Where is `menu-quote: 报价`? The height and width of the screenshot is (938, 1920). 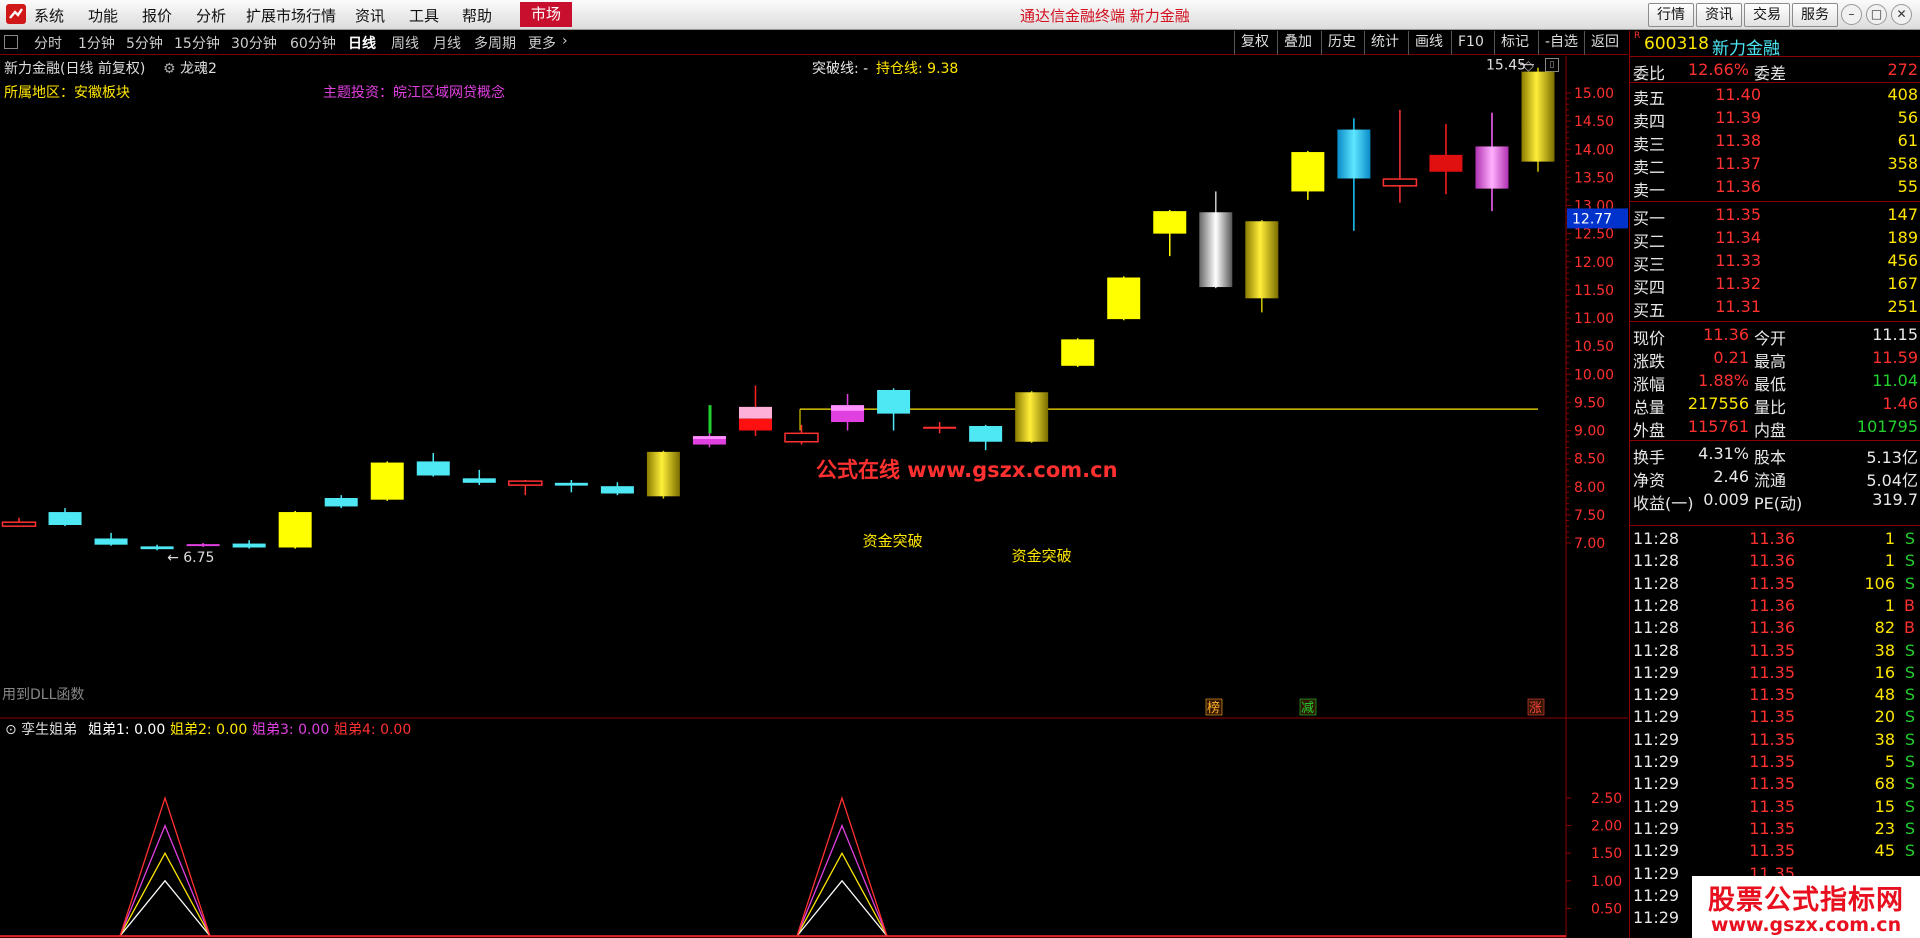
menu-quote: 报价 is located at coordinates (157, 15).